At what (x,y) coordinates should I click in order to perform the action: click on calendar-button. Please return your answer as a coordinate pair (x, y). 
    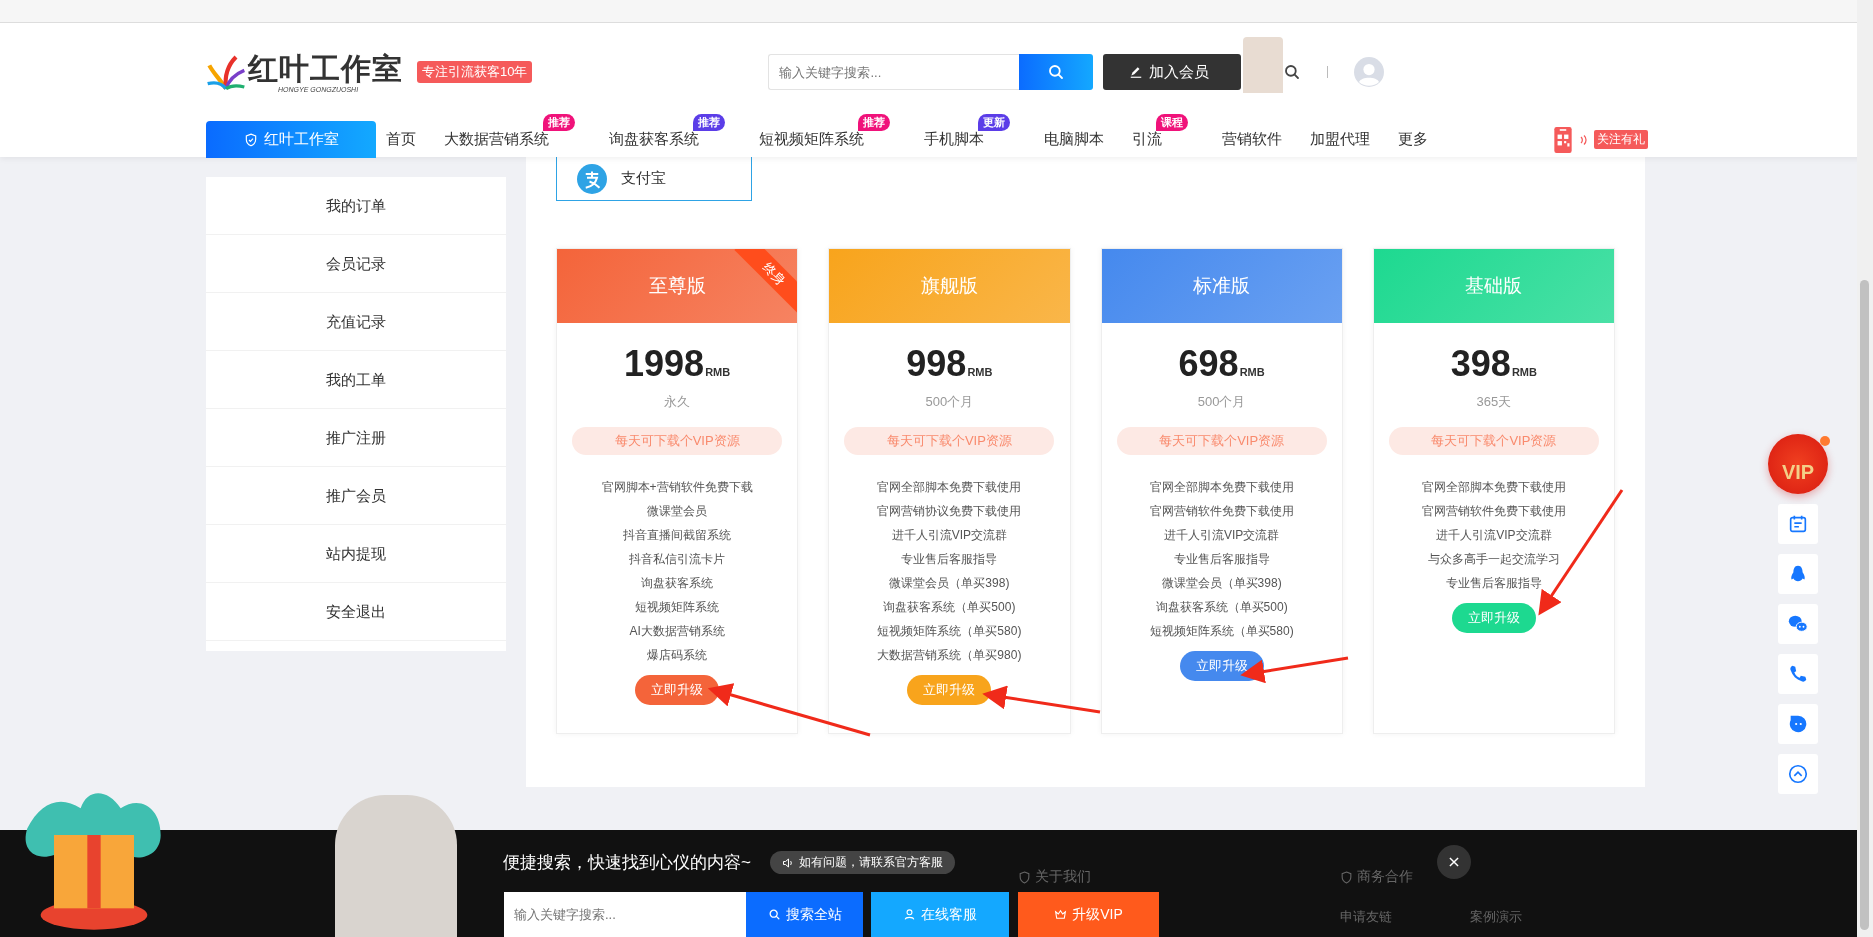
    Looking at the image, I should click on (1798, 524).